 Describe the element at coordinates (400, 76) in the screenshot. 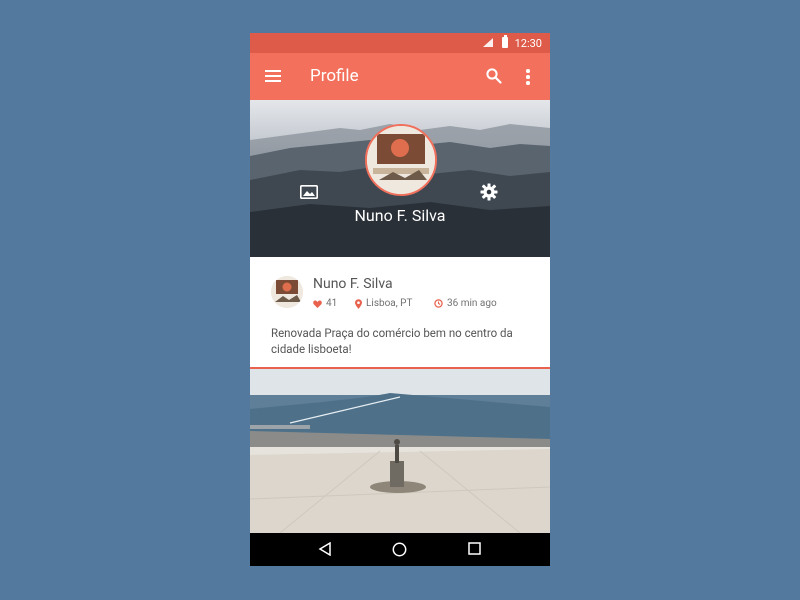

I see `app-bar: Profile` at that location.